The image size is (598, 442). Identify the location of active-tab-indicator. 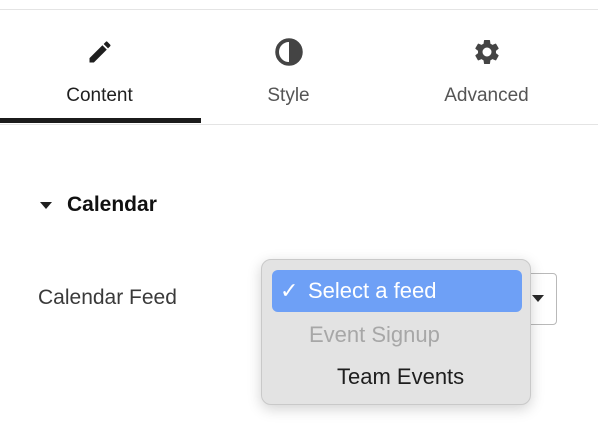
(100, 120).